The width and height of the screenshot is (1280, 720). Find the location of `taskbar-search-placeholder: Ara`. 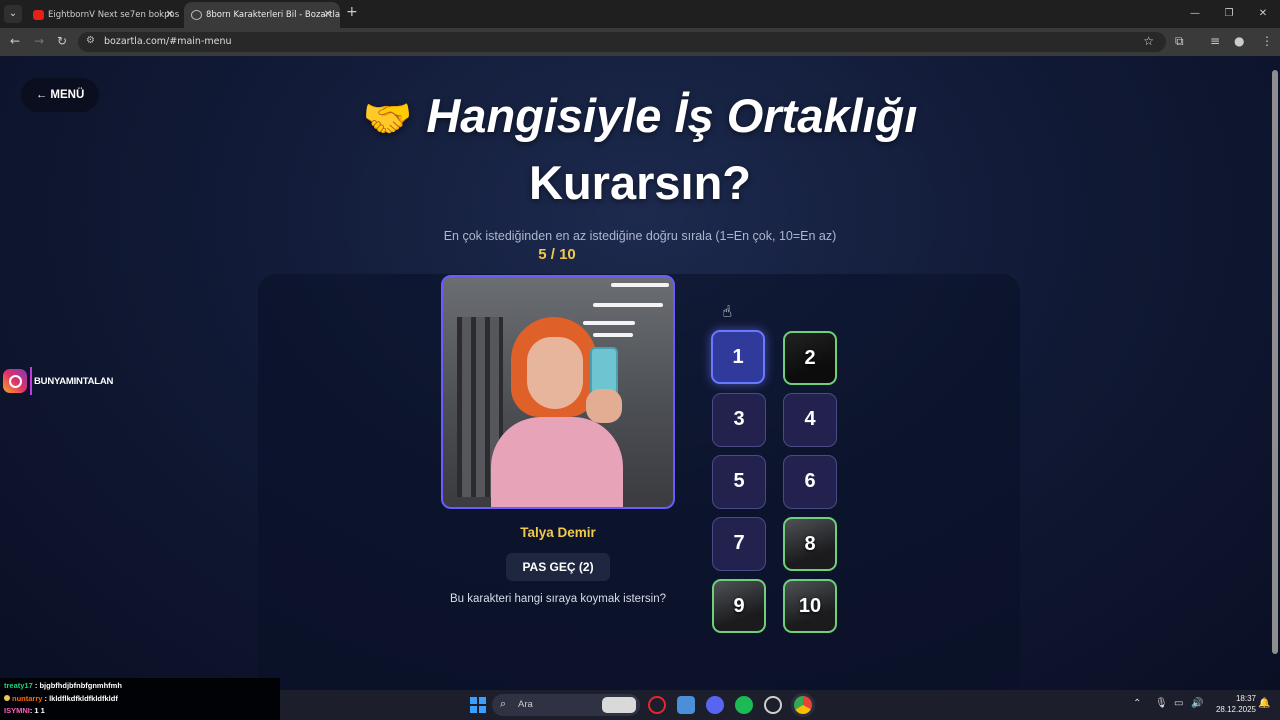

taskbar-search-placeholder: Ara is located at coordinates (525, 704).